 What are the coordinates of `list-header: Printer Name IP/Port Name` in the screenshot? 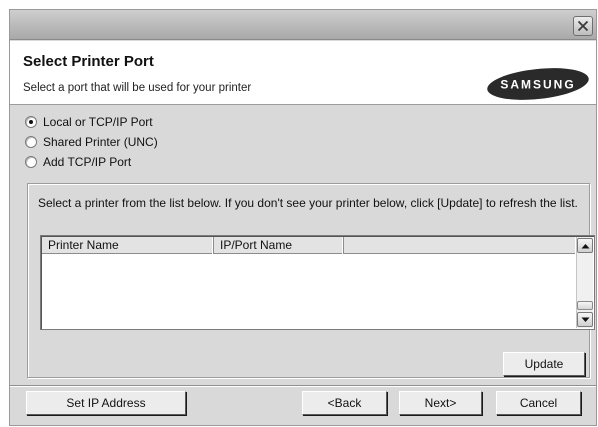 It's located at (309, 245).